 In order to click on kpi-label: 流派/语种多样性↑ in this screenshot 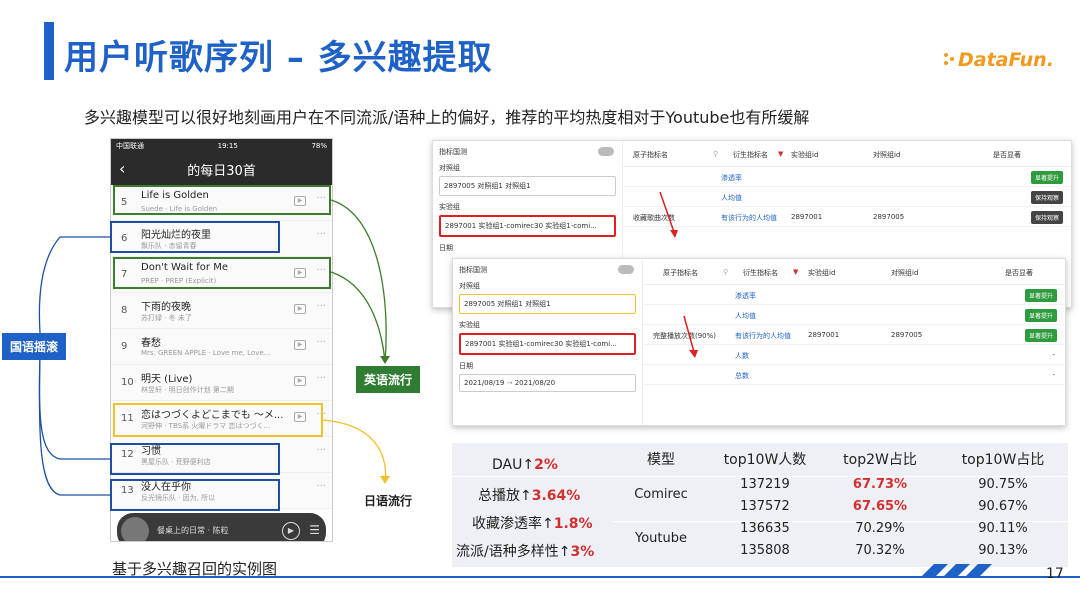, I will do `click(513, 552)`.